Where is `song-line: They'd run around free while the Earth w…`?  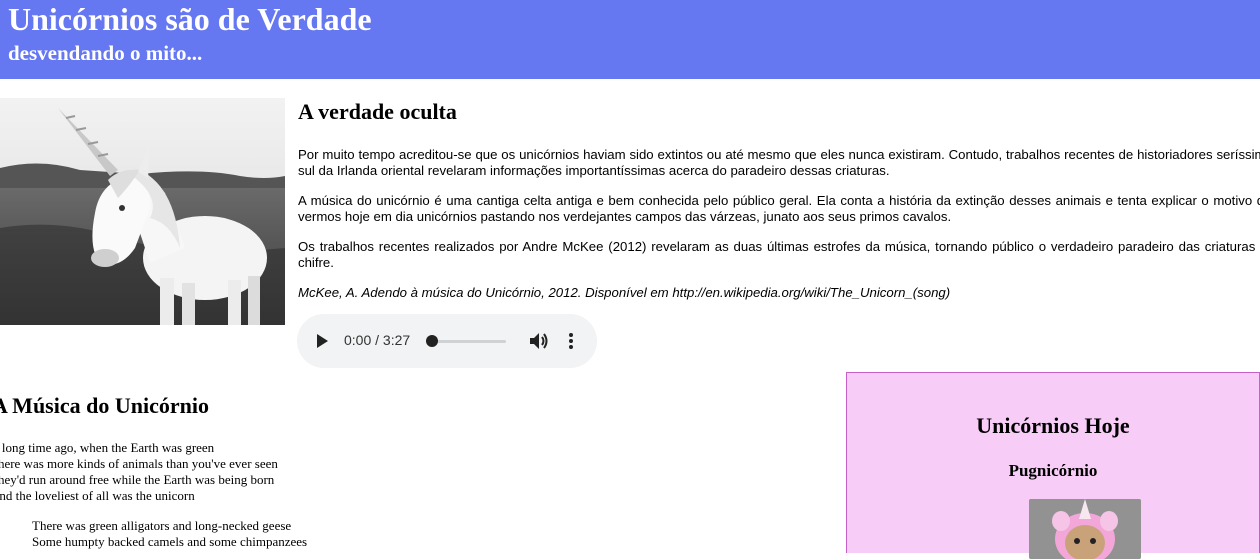 song-line: They'd run around free while the Earth w… is located at coordinates (137, 479).